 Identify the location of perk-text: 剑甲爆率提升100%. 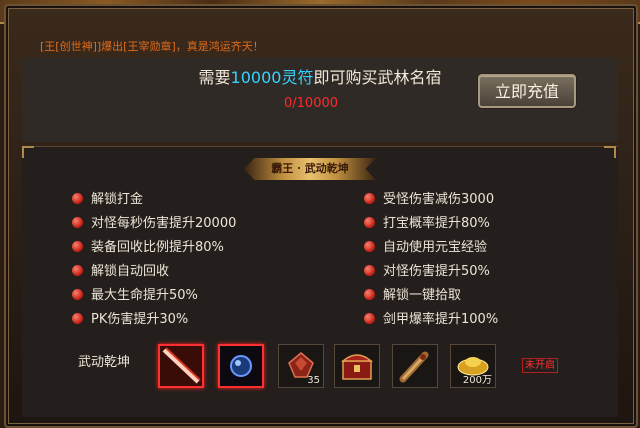
(441, 319).